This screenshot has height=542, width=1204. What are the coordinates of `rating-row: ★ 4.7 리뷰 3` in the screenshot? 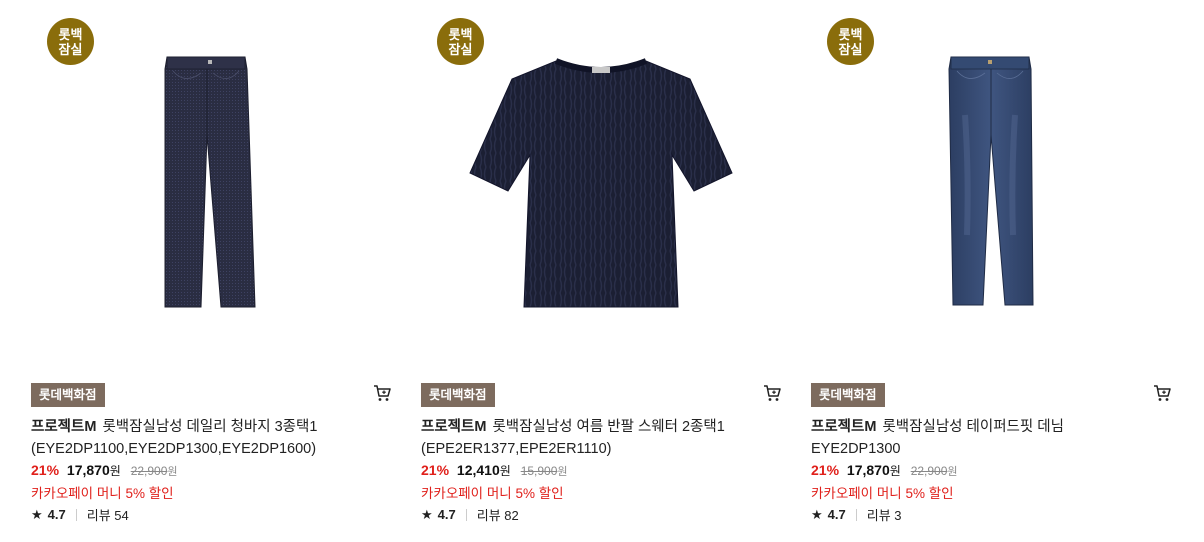 It's located at (856, 514).